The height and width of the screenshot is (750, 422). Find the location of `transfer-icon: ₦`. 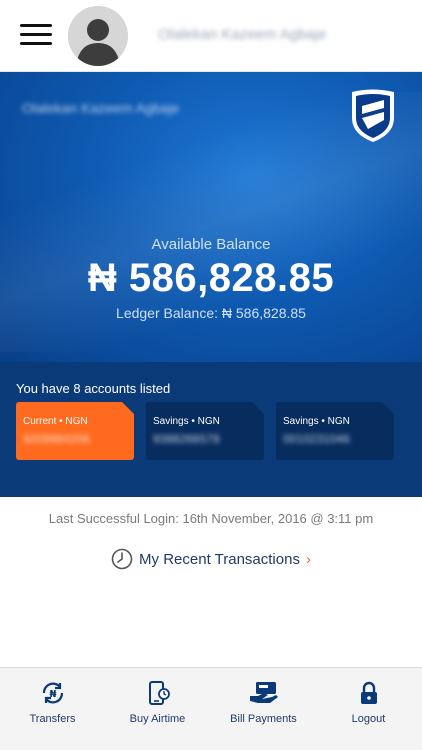

transfer-icon: ₦ is located at coordinates (52, 693).